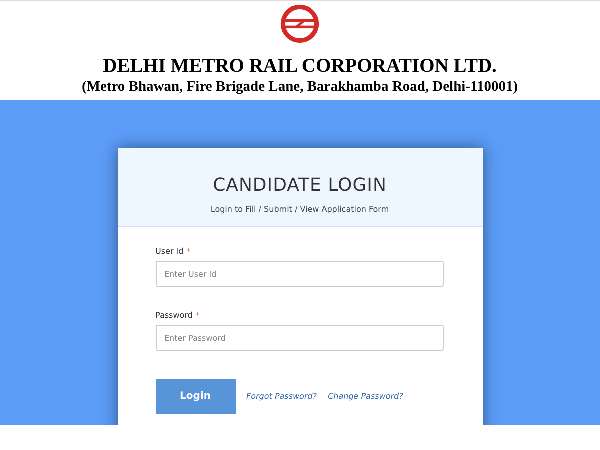 The width and height of the screenshot is (600, 450). Describe the element at coordinates (300, 24) in the screenshot. I see `logo-icon` at that location.